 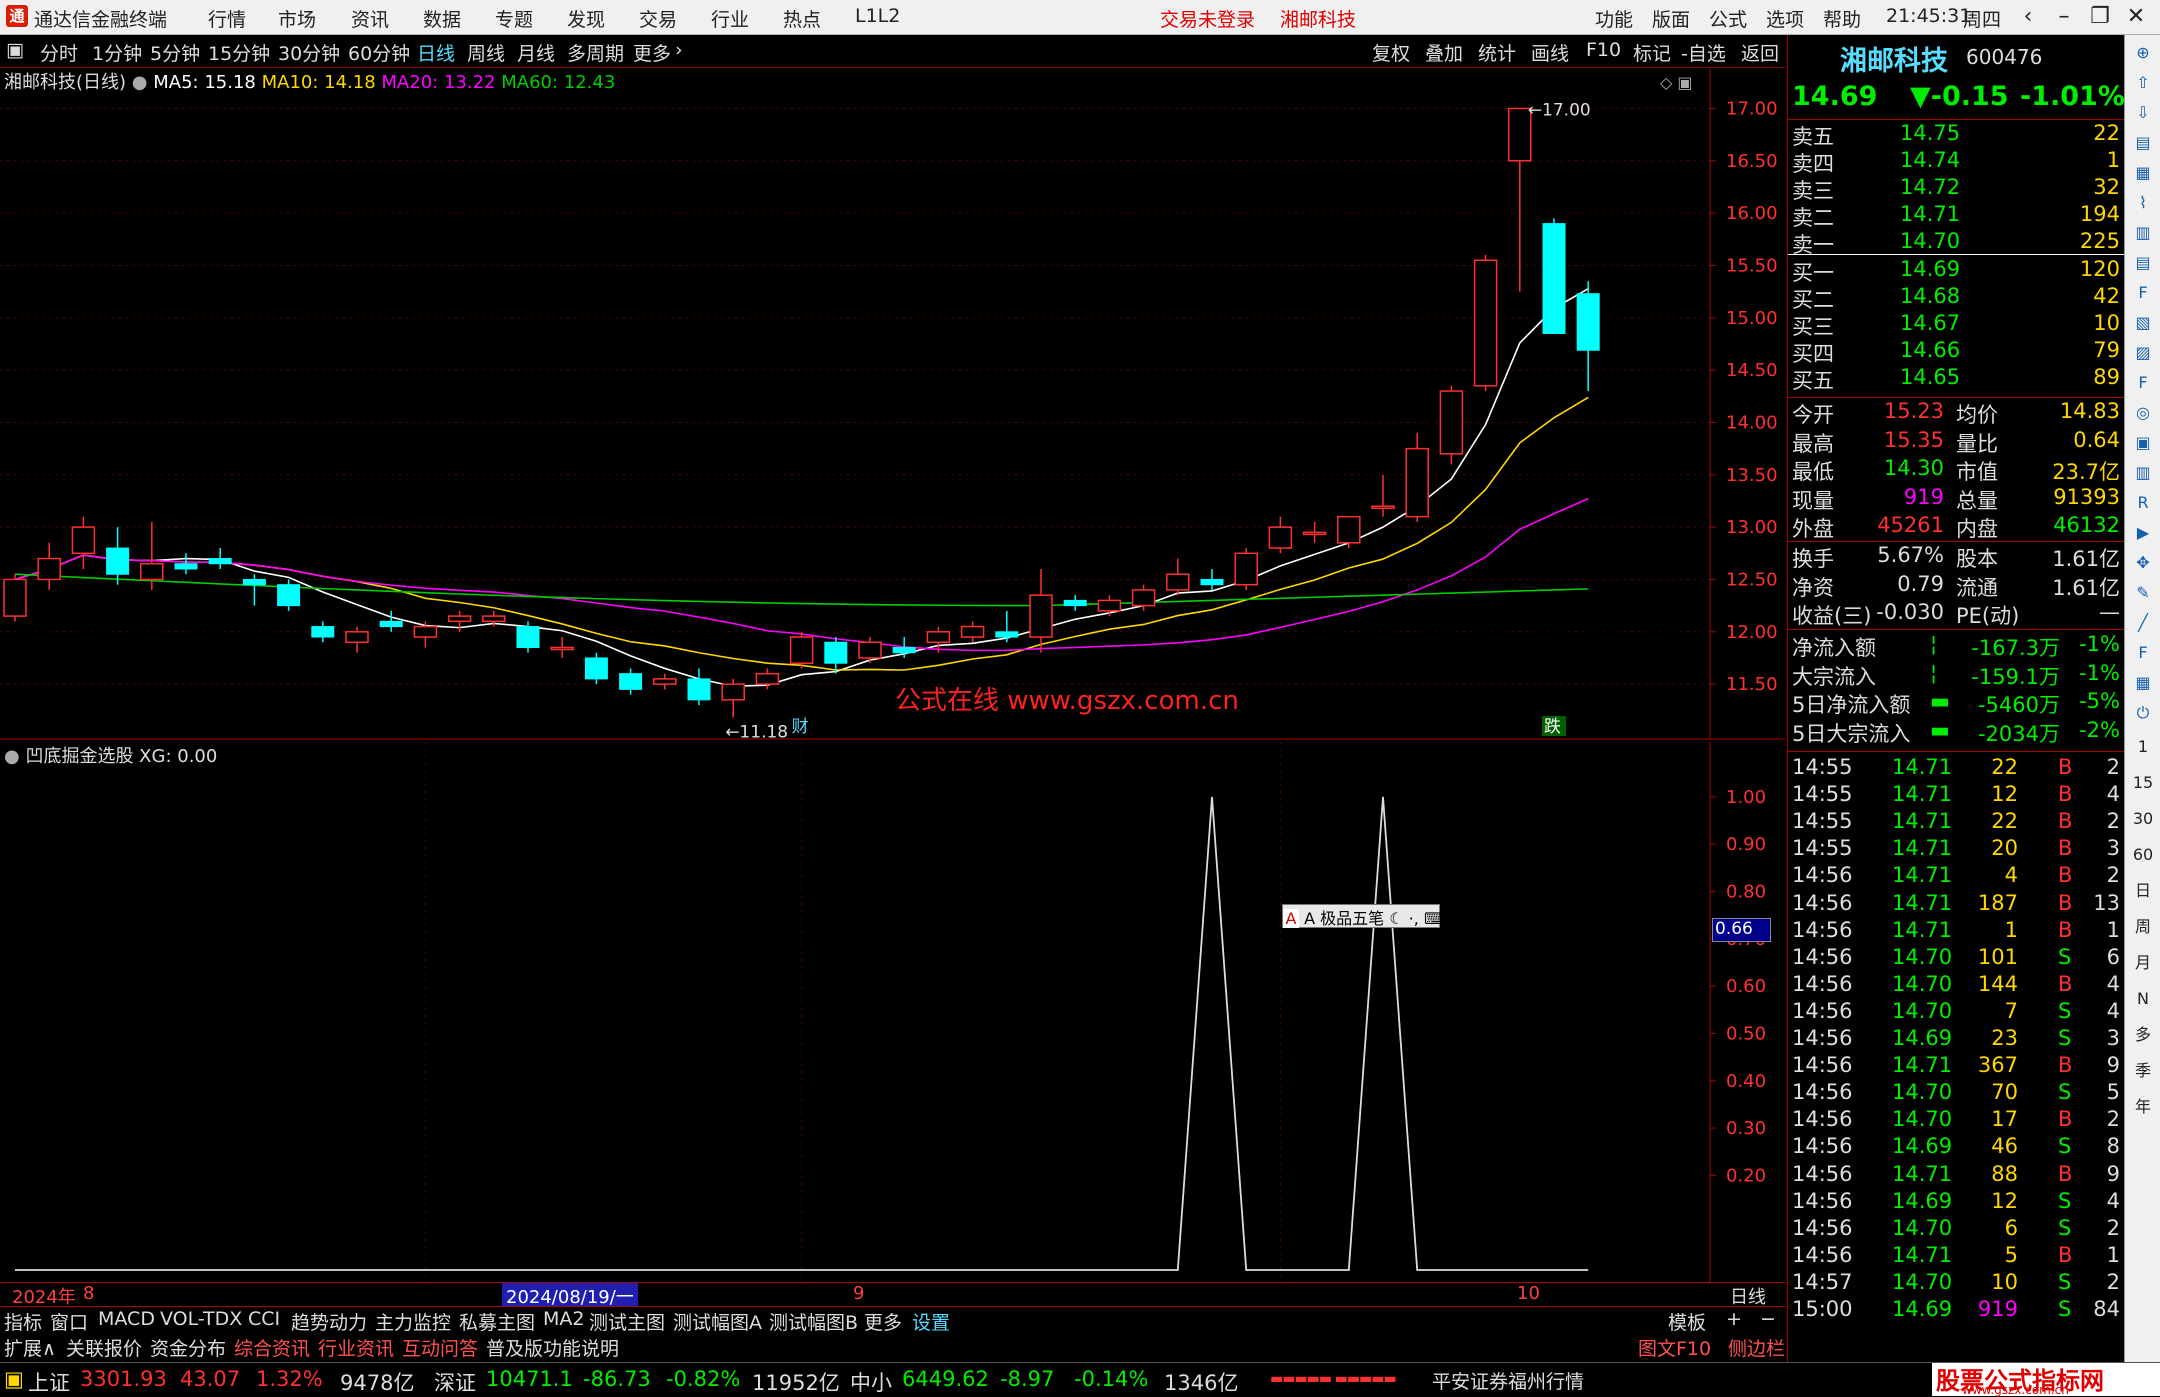 I want to click on tab-hangye: 行业资讯, so click(x=356, y=1347).